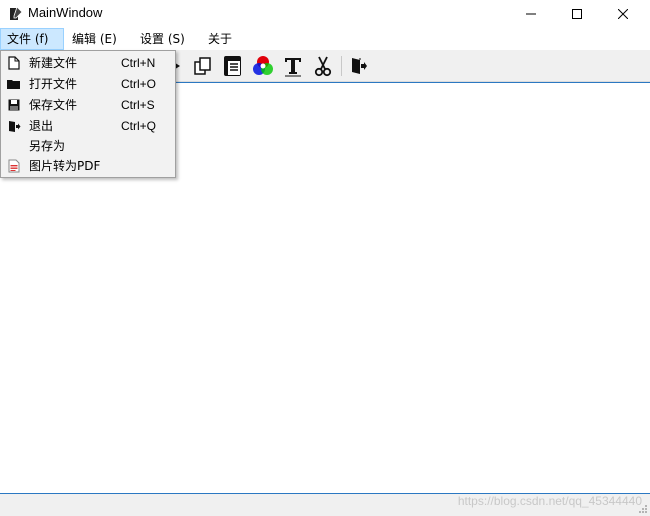 This screenshot has width=650, height=516. What do you see at coordinates (162, 39) in the screenshot?
I see `menu-settings: 设置 (S)` at bounding box center [162, 39].